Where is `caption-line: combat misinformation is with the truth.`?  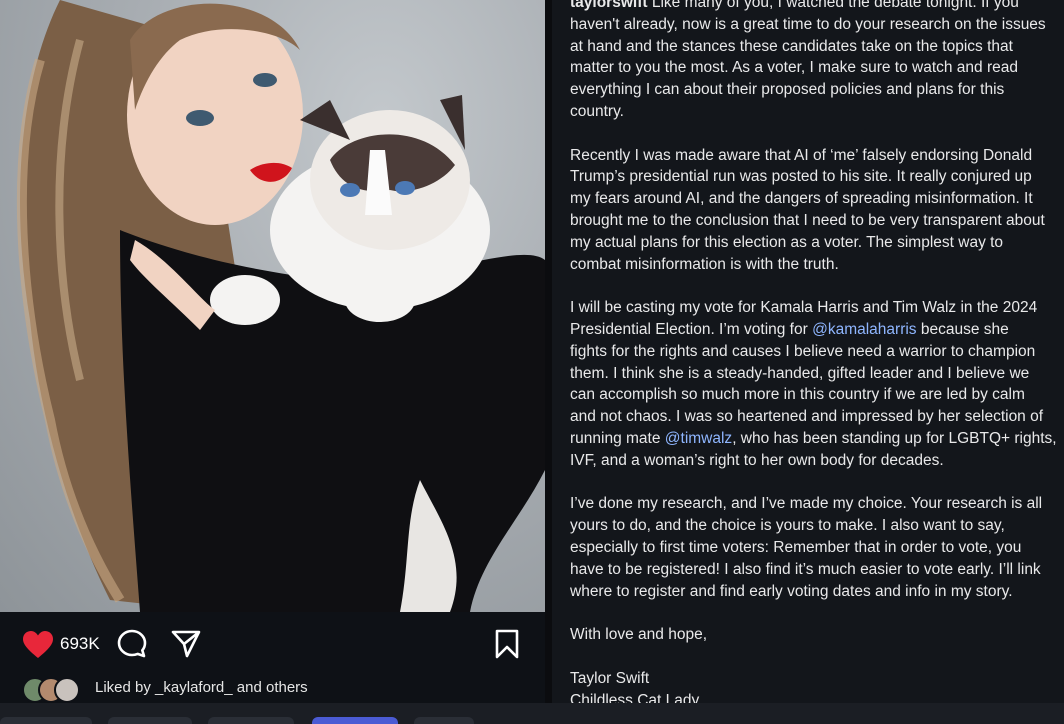
caption-line: combat misinformation is with the truth. is located at coordinates (704, 264).